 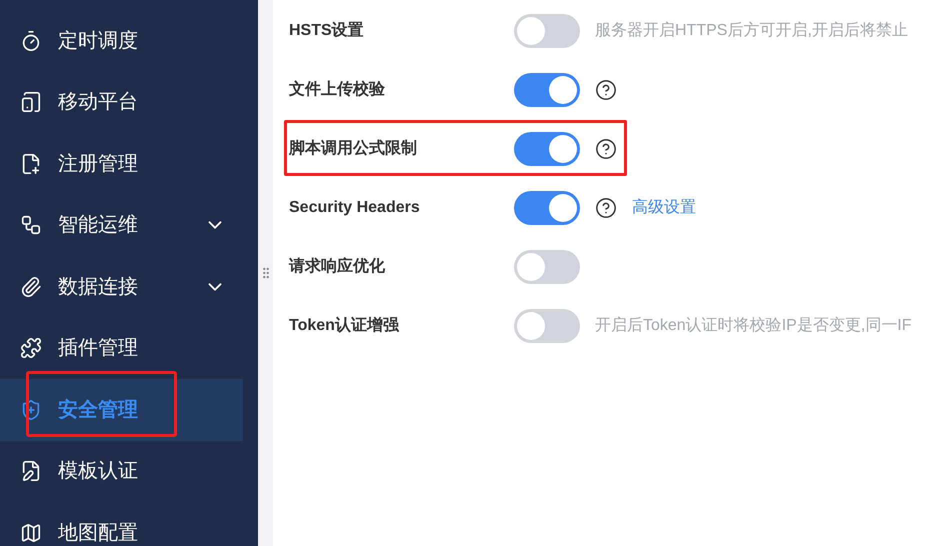 What do you see at coordinates (31, 41) in the screenshot?
I see `timer-icon` at bounding box center [31, 41].